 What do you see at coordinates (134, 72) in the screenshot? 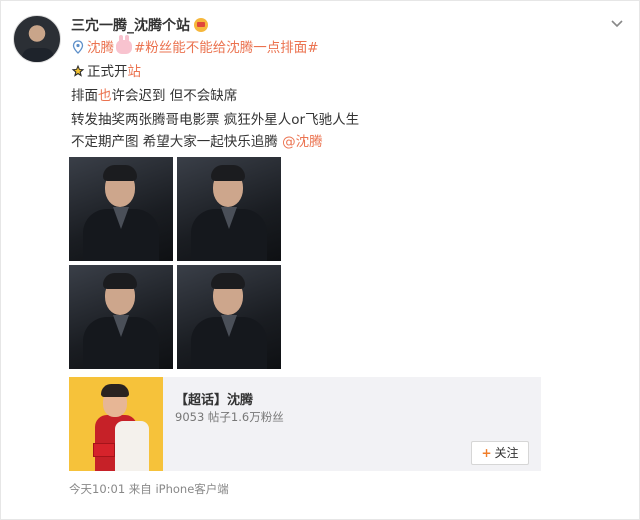
I see `announce-highlight: 站` at bounding box center [134, 72].